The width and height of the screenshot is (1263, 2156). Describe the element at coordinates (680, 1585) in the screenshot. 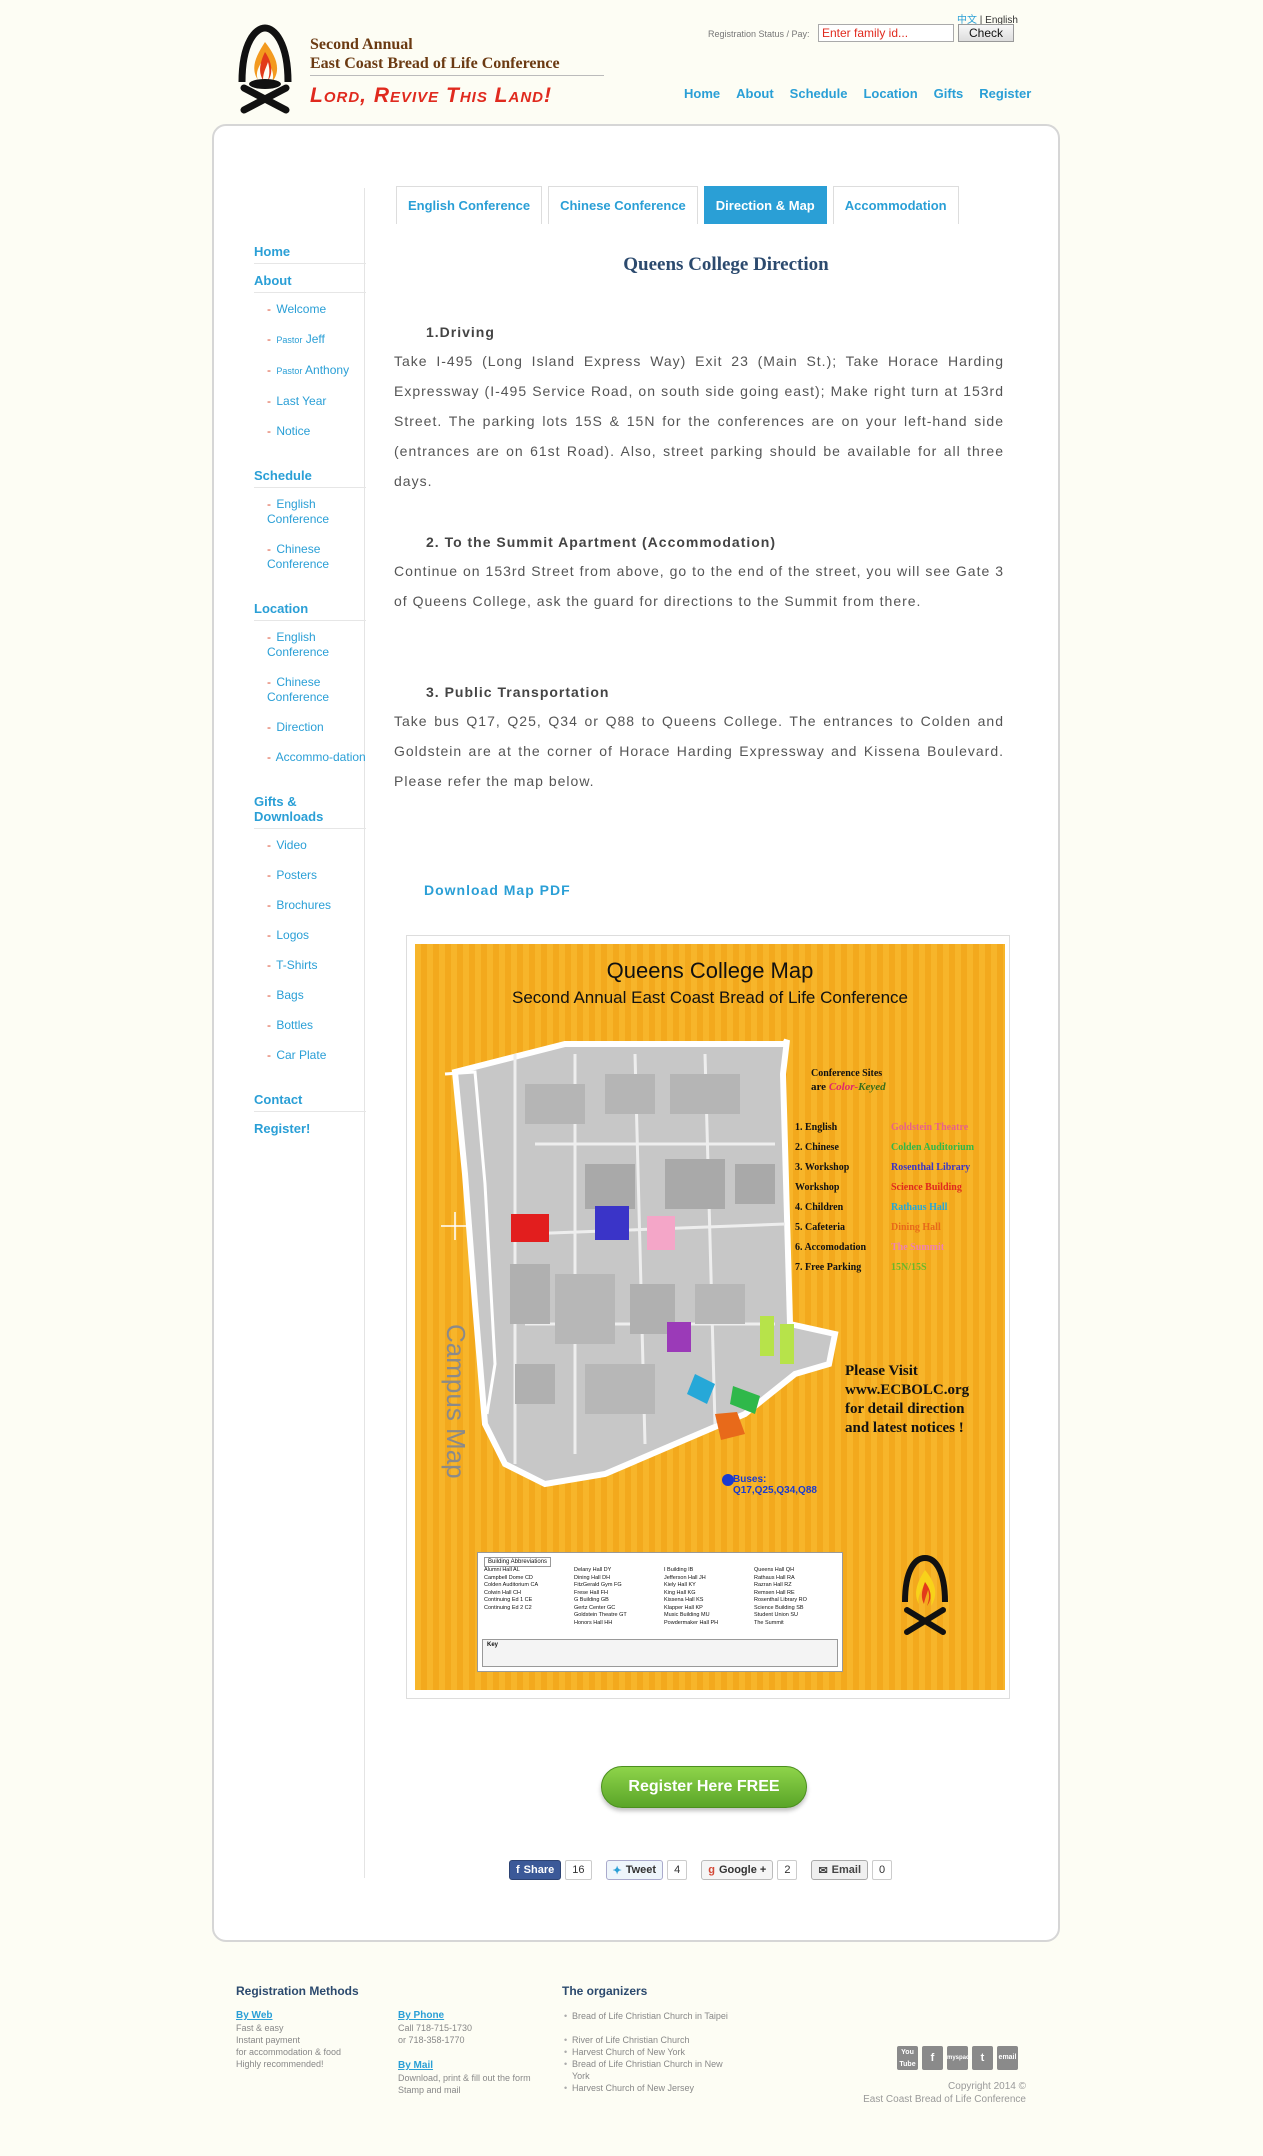

I see `abbrev-entry: Kiely Hall KY` at that location.